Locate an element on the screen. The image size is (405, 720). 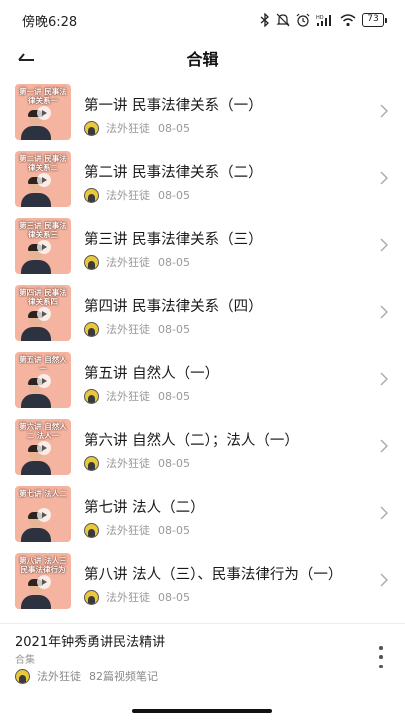
more-button is located at coordinates (381, 657).